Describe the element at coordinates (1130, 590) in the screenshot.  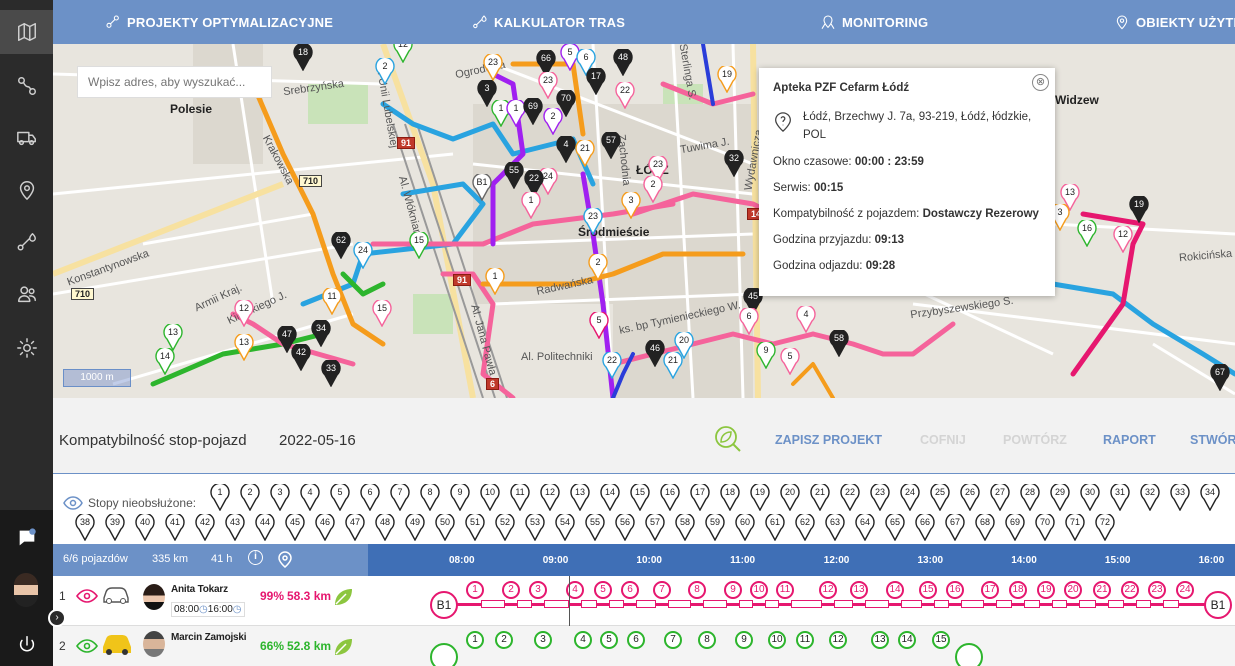
I see `timeline-stop: 22` at that location.